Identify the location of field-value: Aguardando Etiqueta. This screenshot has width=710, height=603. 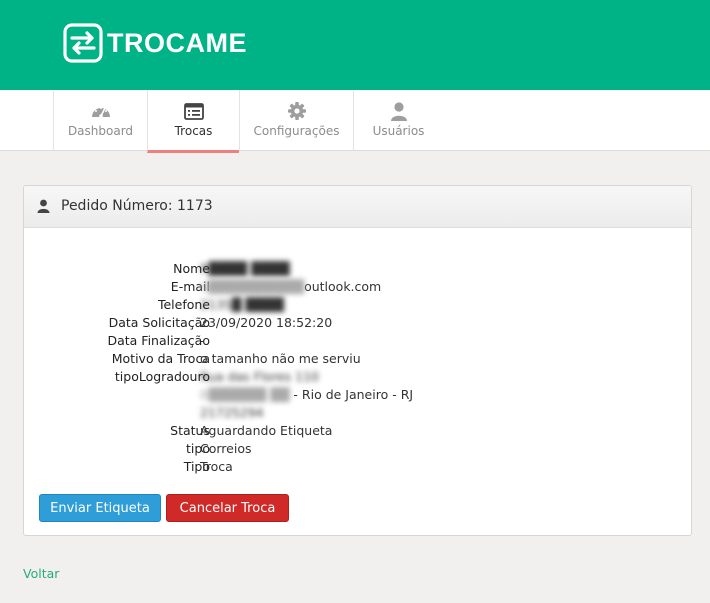
(266, 430).